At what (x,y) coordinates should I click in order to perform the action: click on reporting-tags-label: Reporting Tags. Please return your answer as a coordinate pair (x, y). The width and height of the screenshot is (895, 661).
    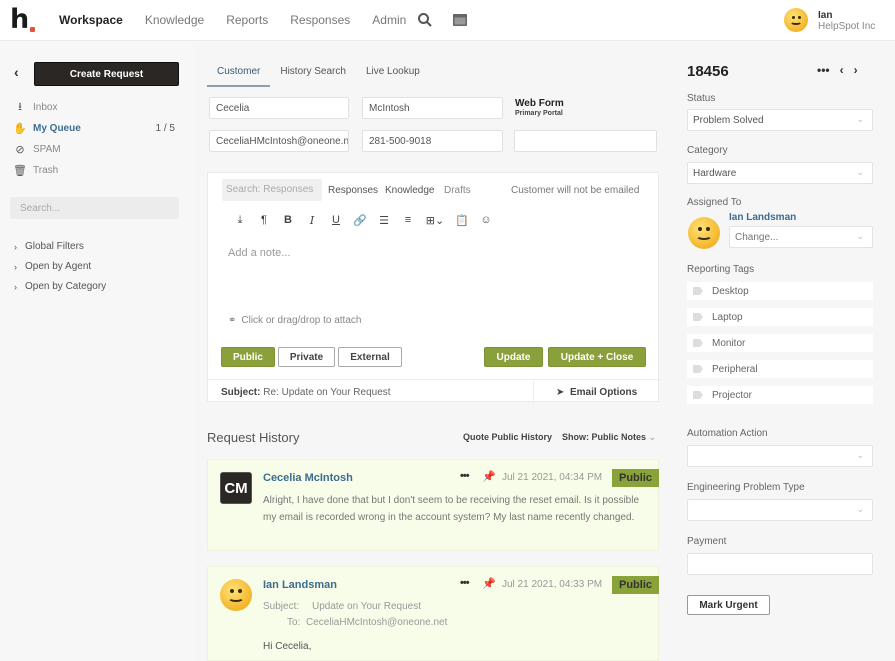
    Looking at the image, I should click on (721, 269).